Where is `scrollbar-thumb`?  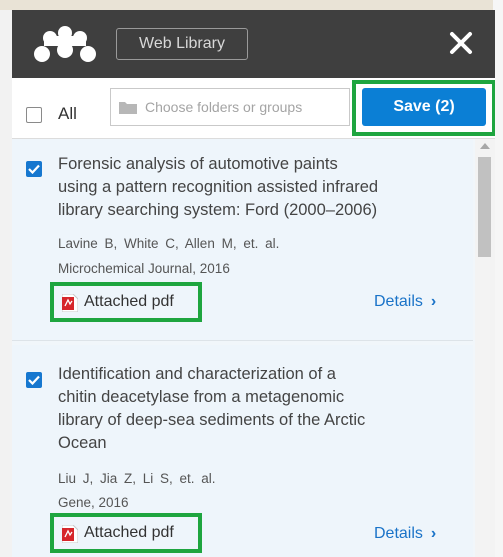
scrollbar-thumb is located at coordinates (484, 207).